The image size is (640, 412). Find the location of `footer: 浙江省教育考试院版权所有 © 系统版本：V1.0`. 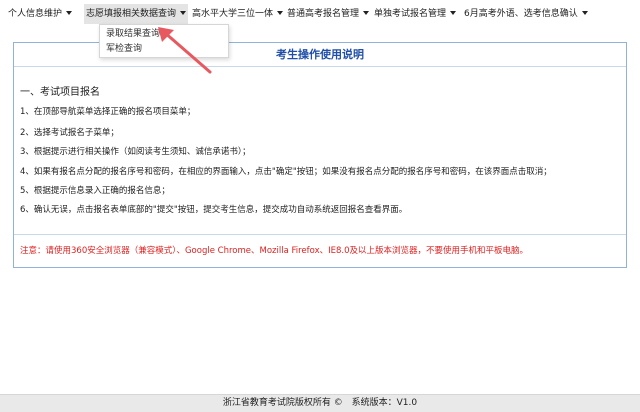

footer: 浙江省教育考试院版权所有 © 系统版本：V1.0 is located at coordinates (320, 403).